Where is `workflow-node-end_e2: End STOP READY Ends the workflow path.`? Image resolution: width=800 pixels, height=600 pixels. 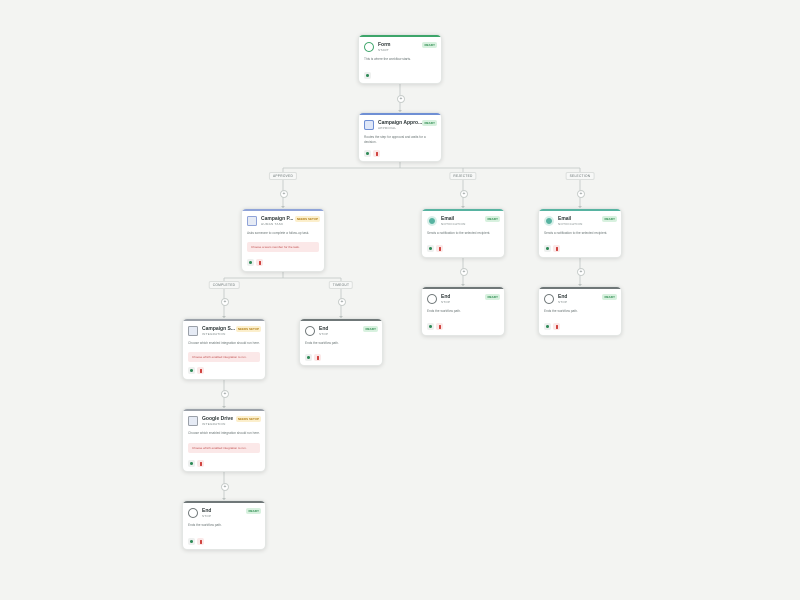 workflow-node-end_e2: End STOP READY Ends the workflow path. is located at coordinates (580, 311).